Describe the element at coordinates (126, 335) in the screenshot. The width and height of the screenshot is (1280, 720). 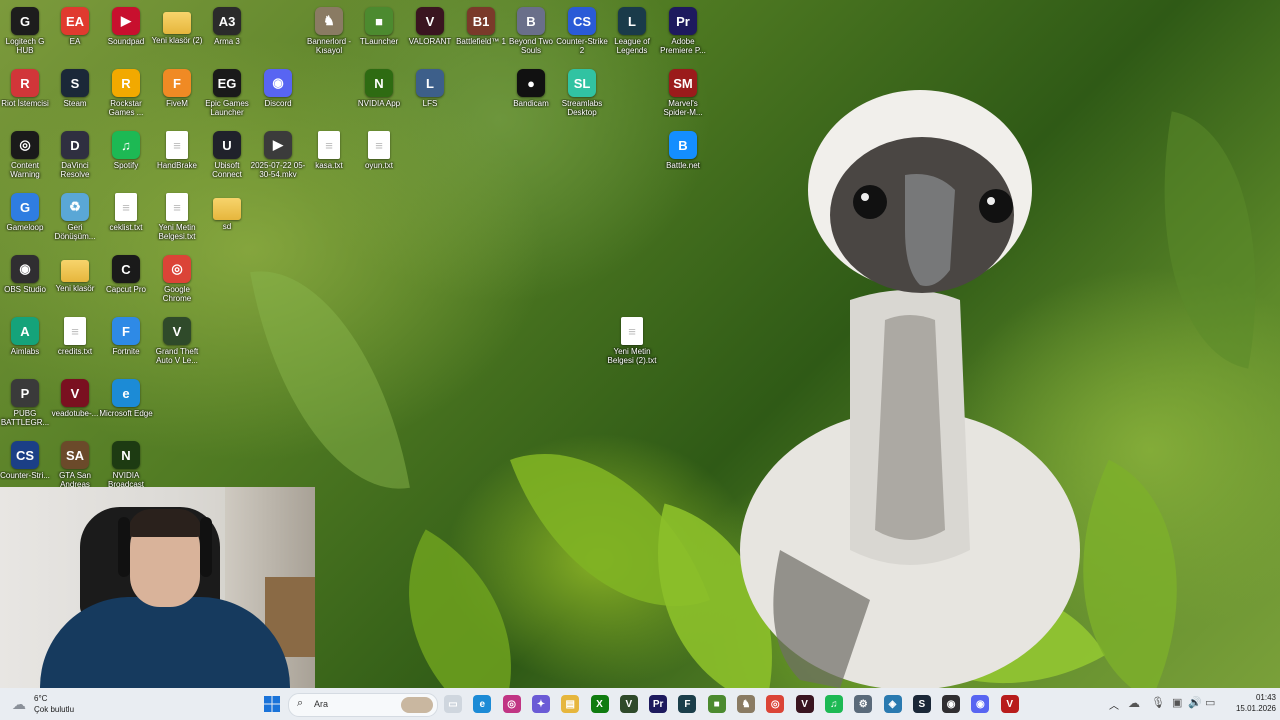
I see `desktop-icon: F Fortnite` at that location.